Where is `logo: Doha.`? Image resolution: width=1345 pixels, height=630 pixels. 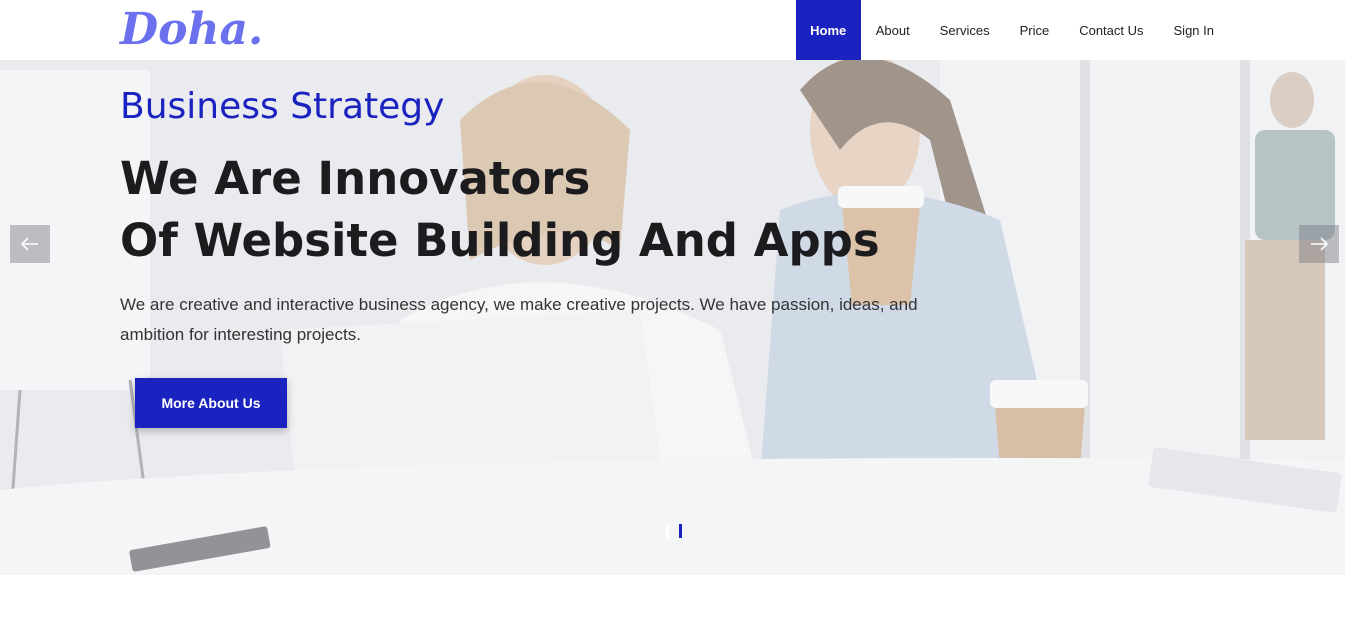 logo: Doha. is located at coordinates (191, 30).